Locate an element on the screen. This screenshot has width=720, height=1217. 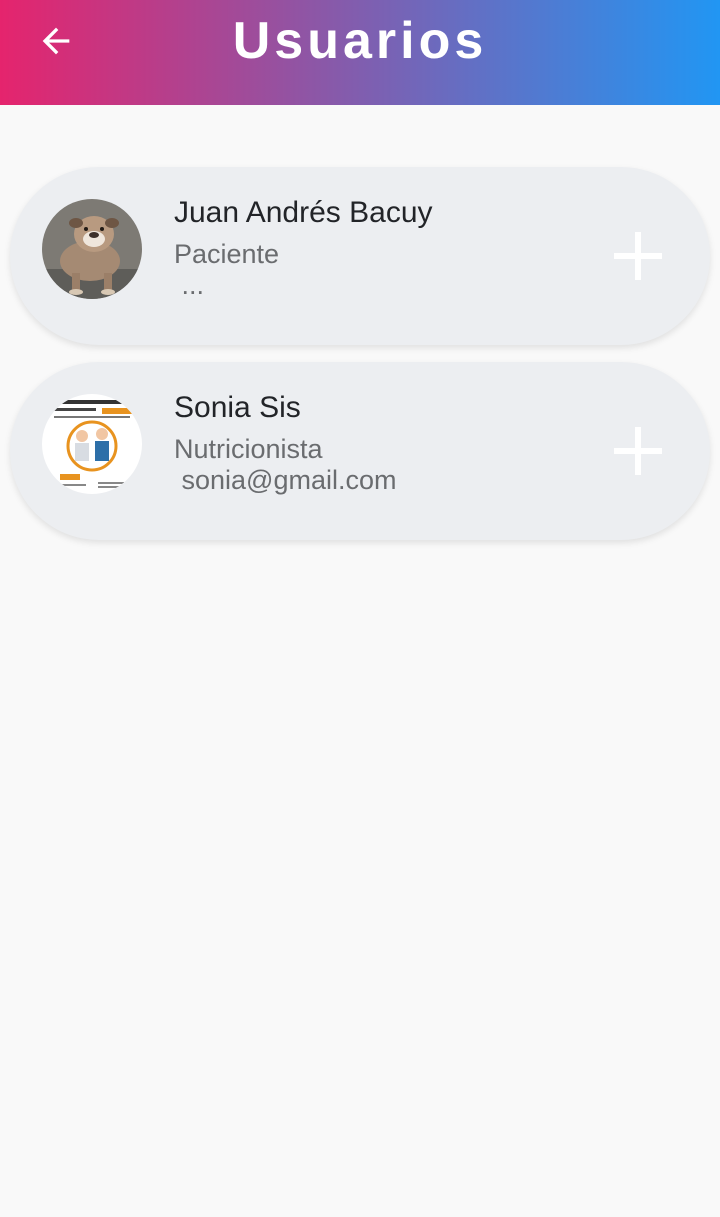
user-role: Nutricionista is located at coordinates (248, 449).